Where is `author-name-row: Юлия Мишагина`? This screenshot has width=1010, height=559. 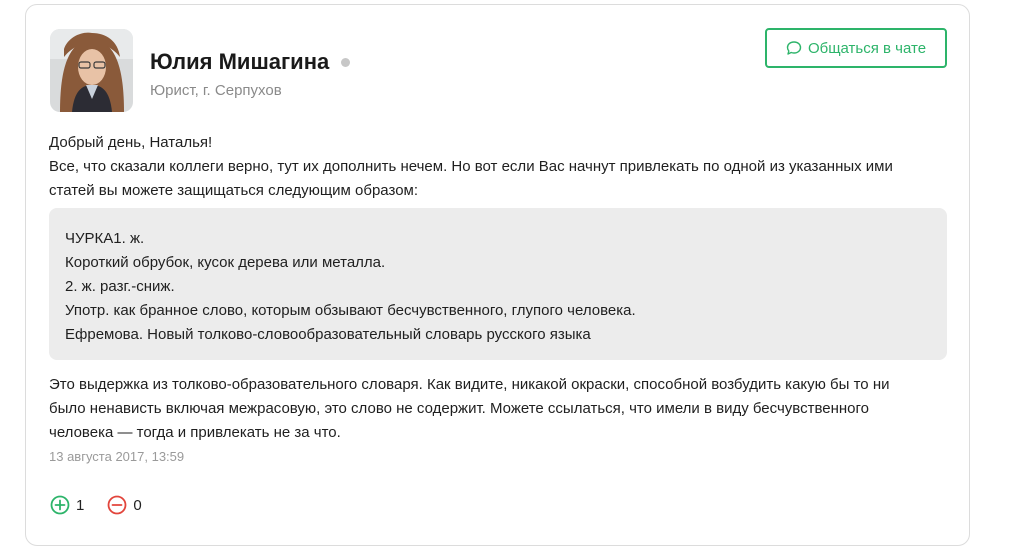
author-name-row: Юлия Мишагина is located at coordinates (250, 62).